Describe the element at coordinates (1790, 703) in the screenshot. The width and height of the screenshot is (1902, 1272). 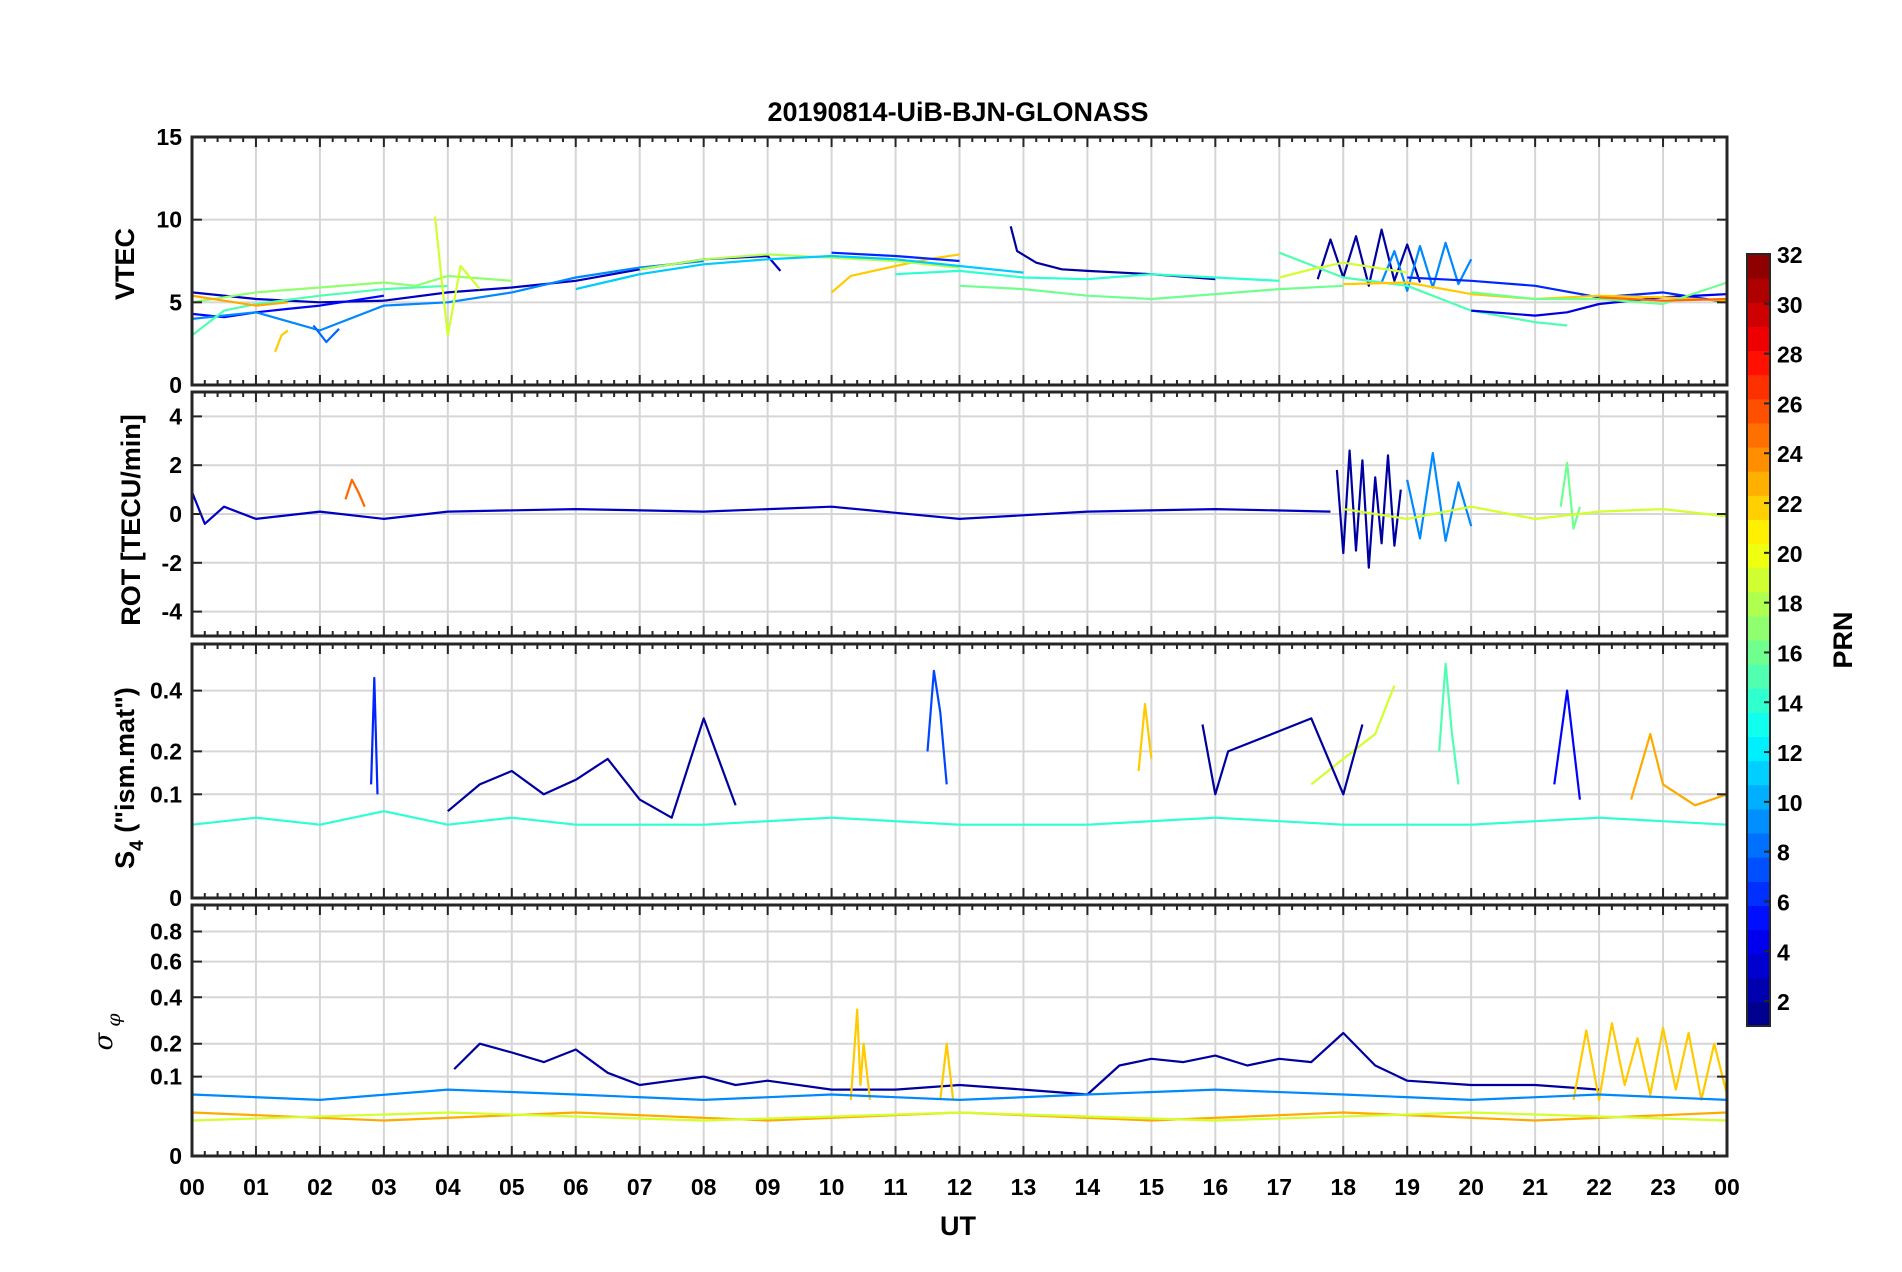
I see `colorbar-tick-label: 14` at that location.